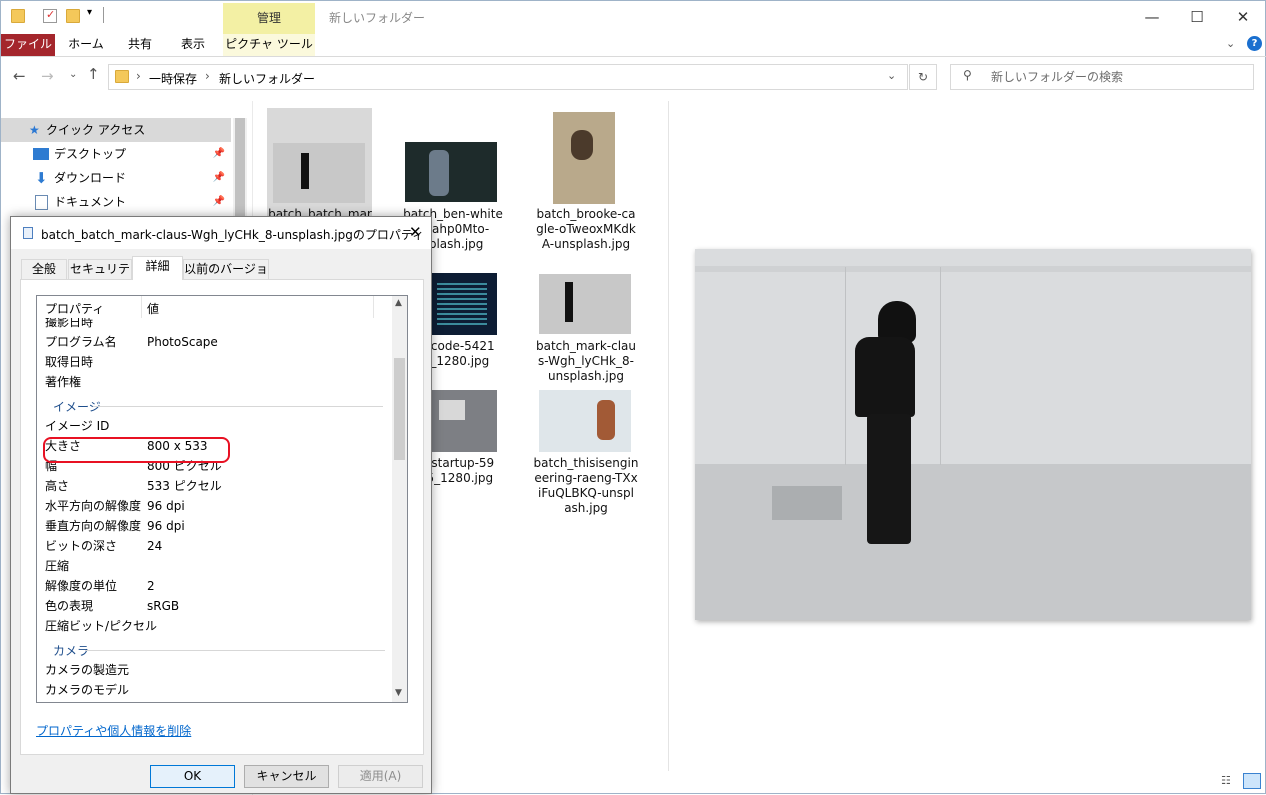  What do you see at coordinates (217, 382) in the screenshot?
I see `property-row: 著作権` at bounding box center [217, 382].